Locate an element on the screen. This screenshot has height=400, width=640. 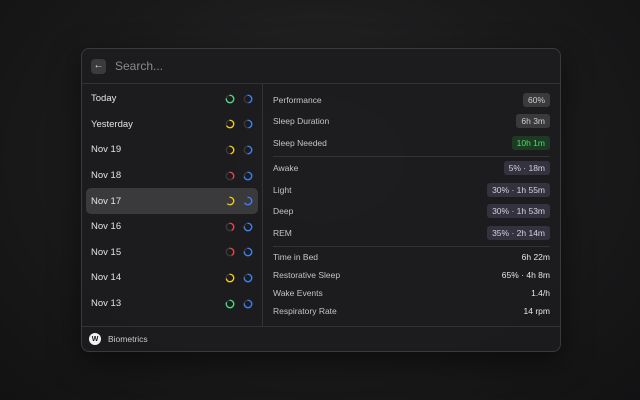
awake-label: Awake is located at coordinates (286, 168).